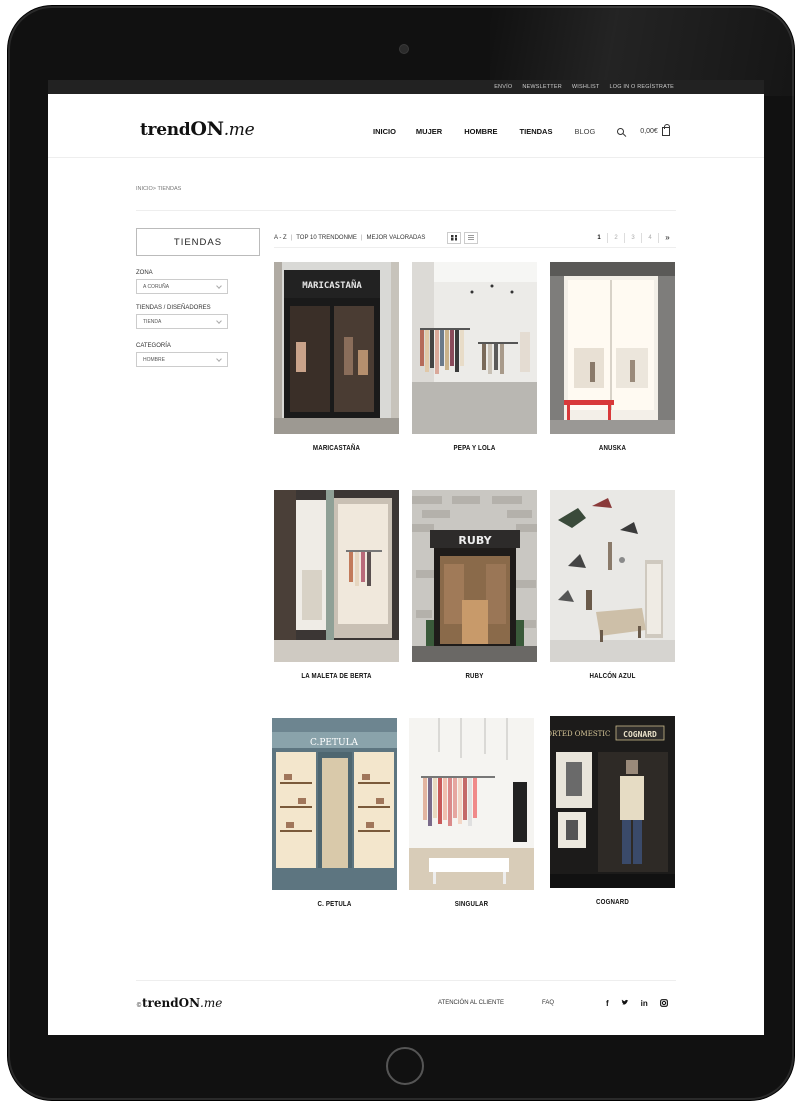 The width and height of the screenshot is (800, 1104). I want to click on nav-mujer: MUJER, so click(429, 131).